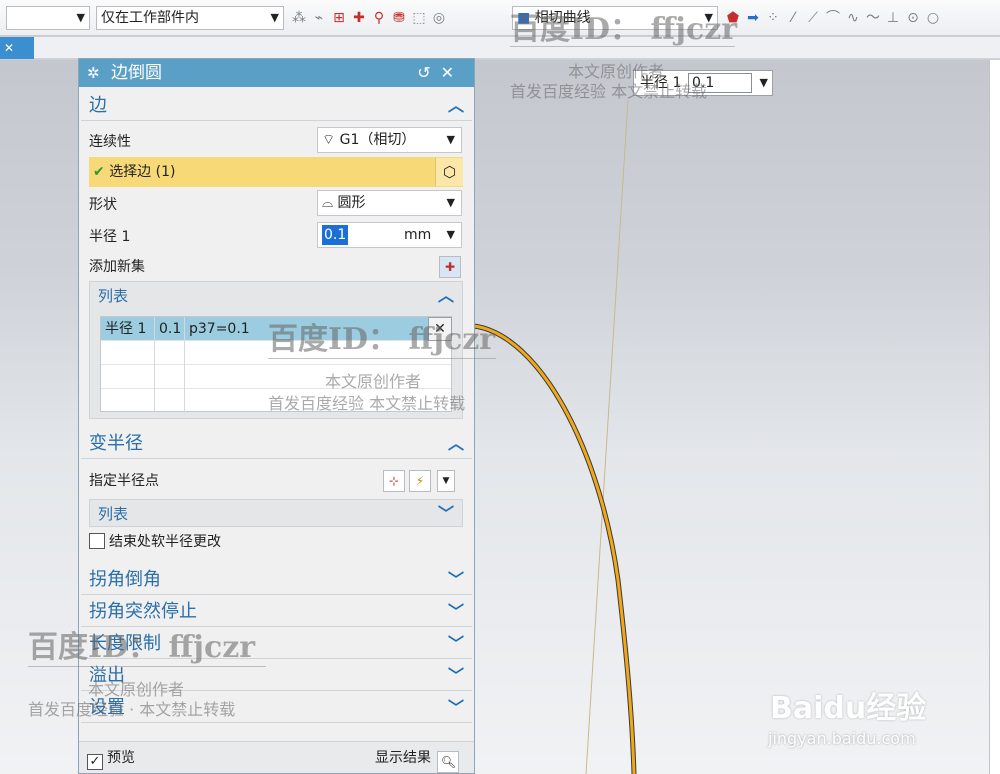 Image resolution: width=1000 pixels, height=774 pixels. Describe the element at coordinates (753, 18) in the screenshot. I see `follow-fillet-icon: ➡` at that location.